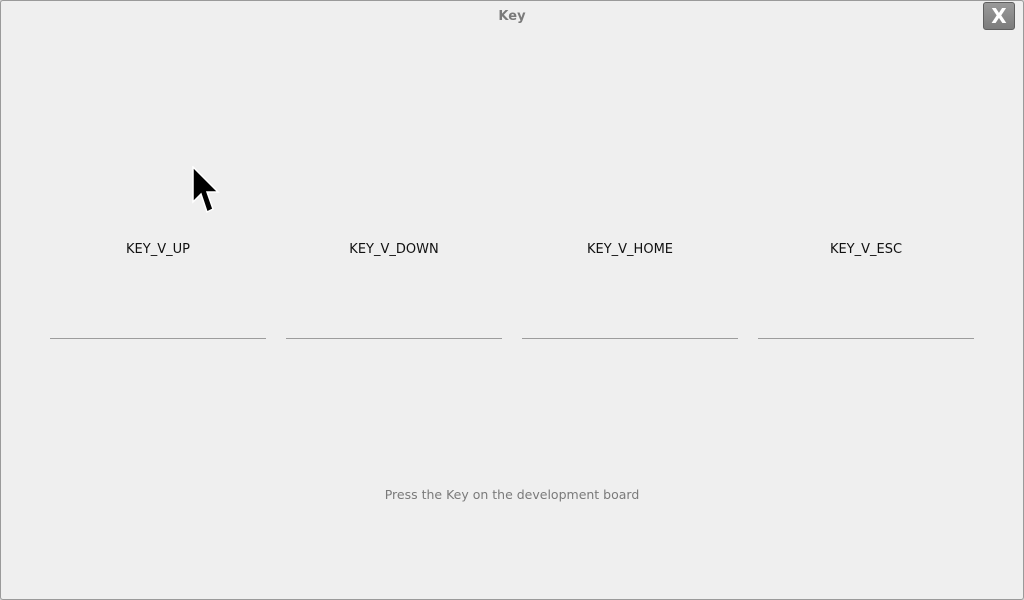  What do you see at coordinates (158, 249) in the screenshot?
I see `key-label: KEY_V_UP` at bounding box center [158, 249].